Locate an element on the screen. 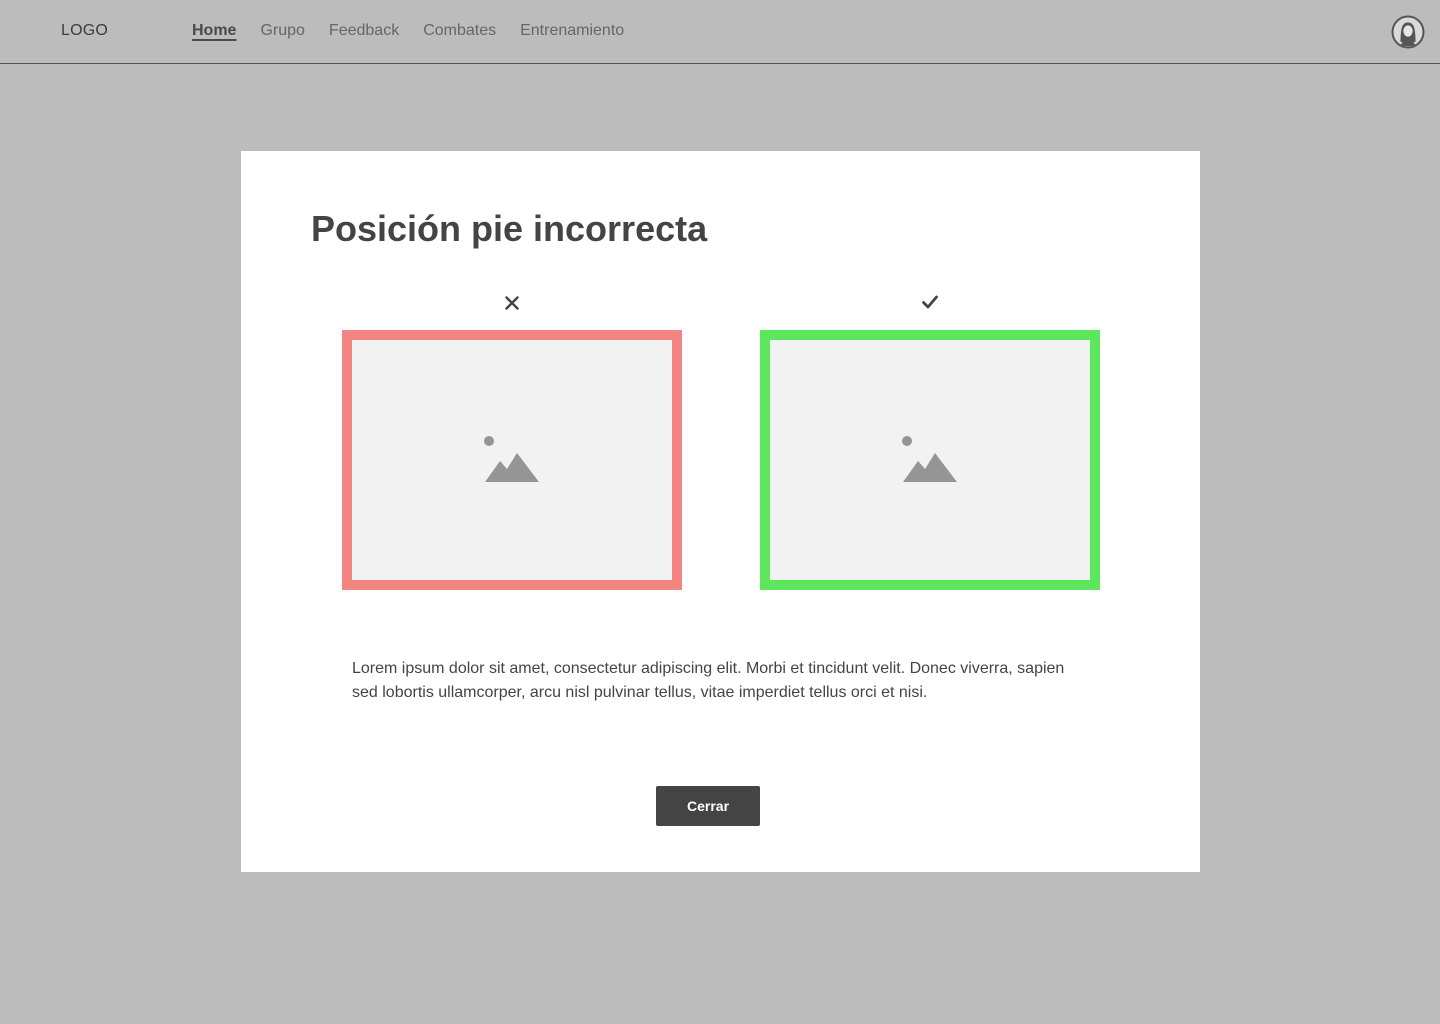 Image resolution: width=1440 pixels, height=1024 pixels. checkmark-icon is located at coordinates (930, 302).